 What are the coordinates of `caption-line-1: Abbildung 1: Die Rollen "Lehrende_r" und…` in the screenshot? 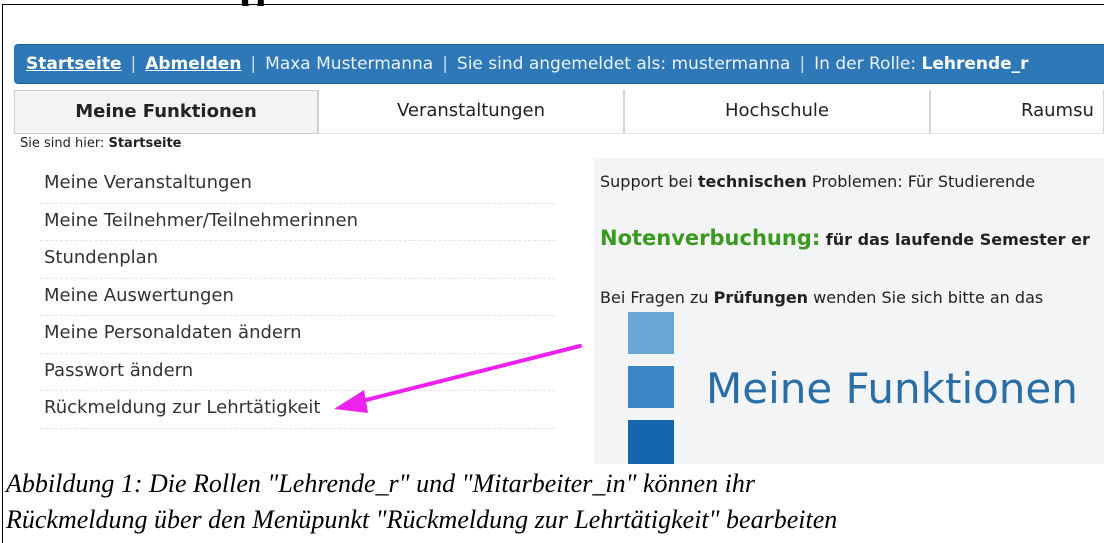 It's located at (380, 483).